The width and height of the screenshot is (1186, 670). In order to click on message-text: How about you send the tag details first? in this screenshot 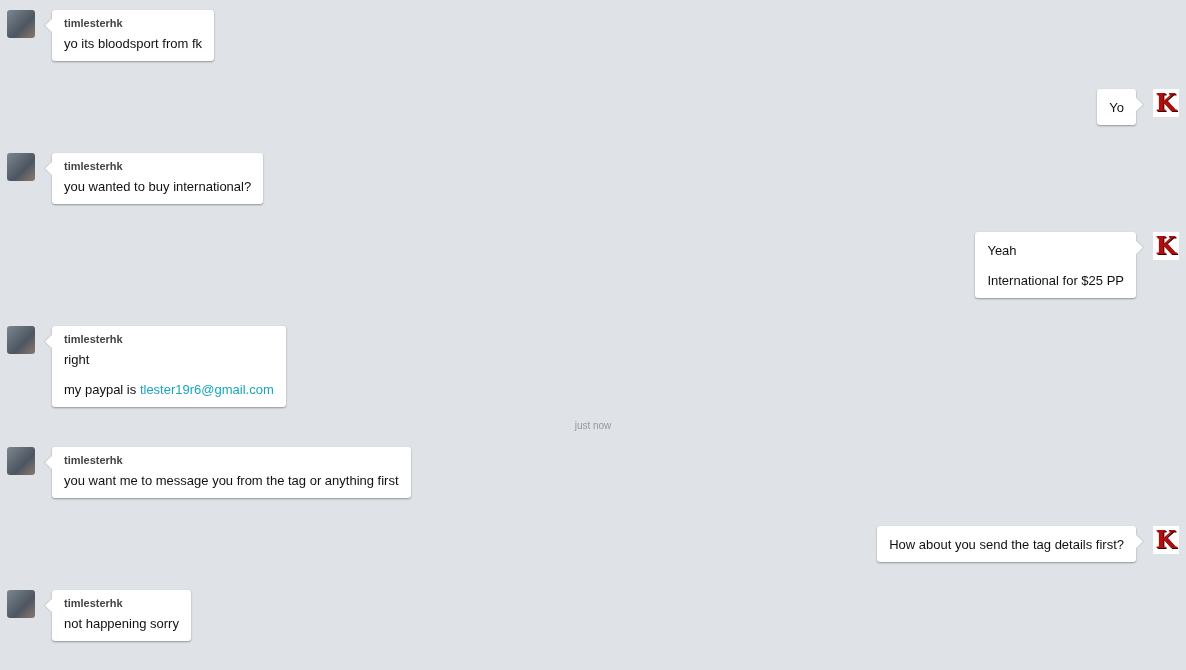, I will do `click(1006, 545)`.